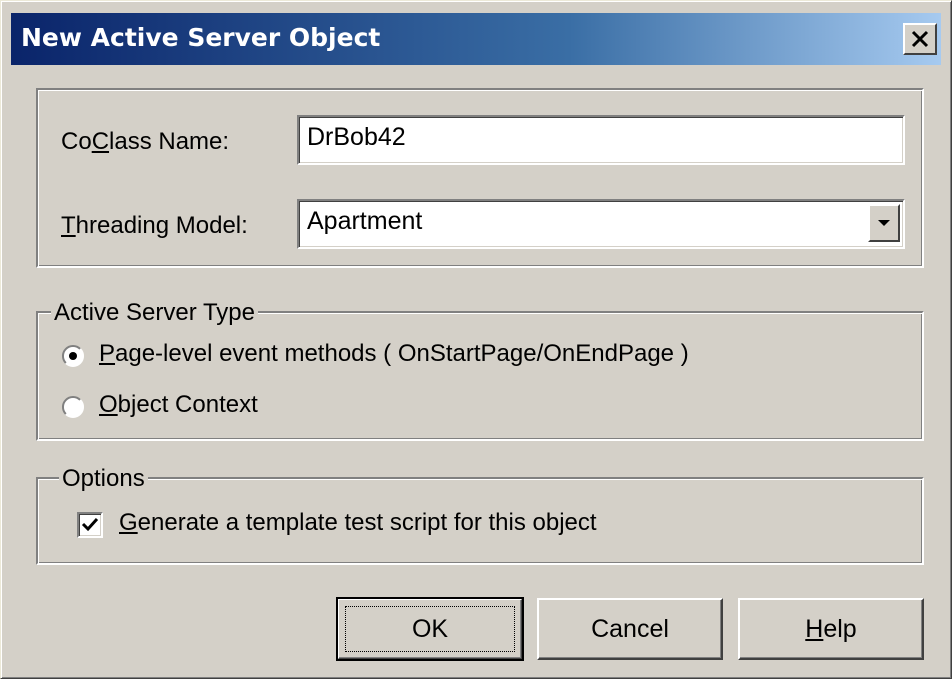 This screenshot has height=679, width=952. What do you see at coordinates (356, 137) in the screenshot?
I see `coclass-name-value: DrBob42` at bounding box center [356, 137].